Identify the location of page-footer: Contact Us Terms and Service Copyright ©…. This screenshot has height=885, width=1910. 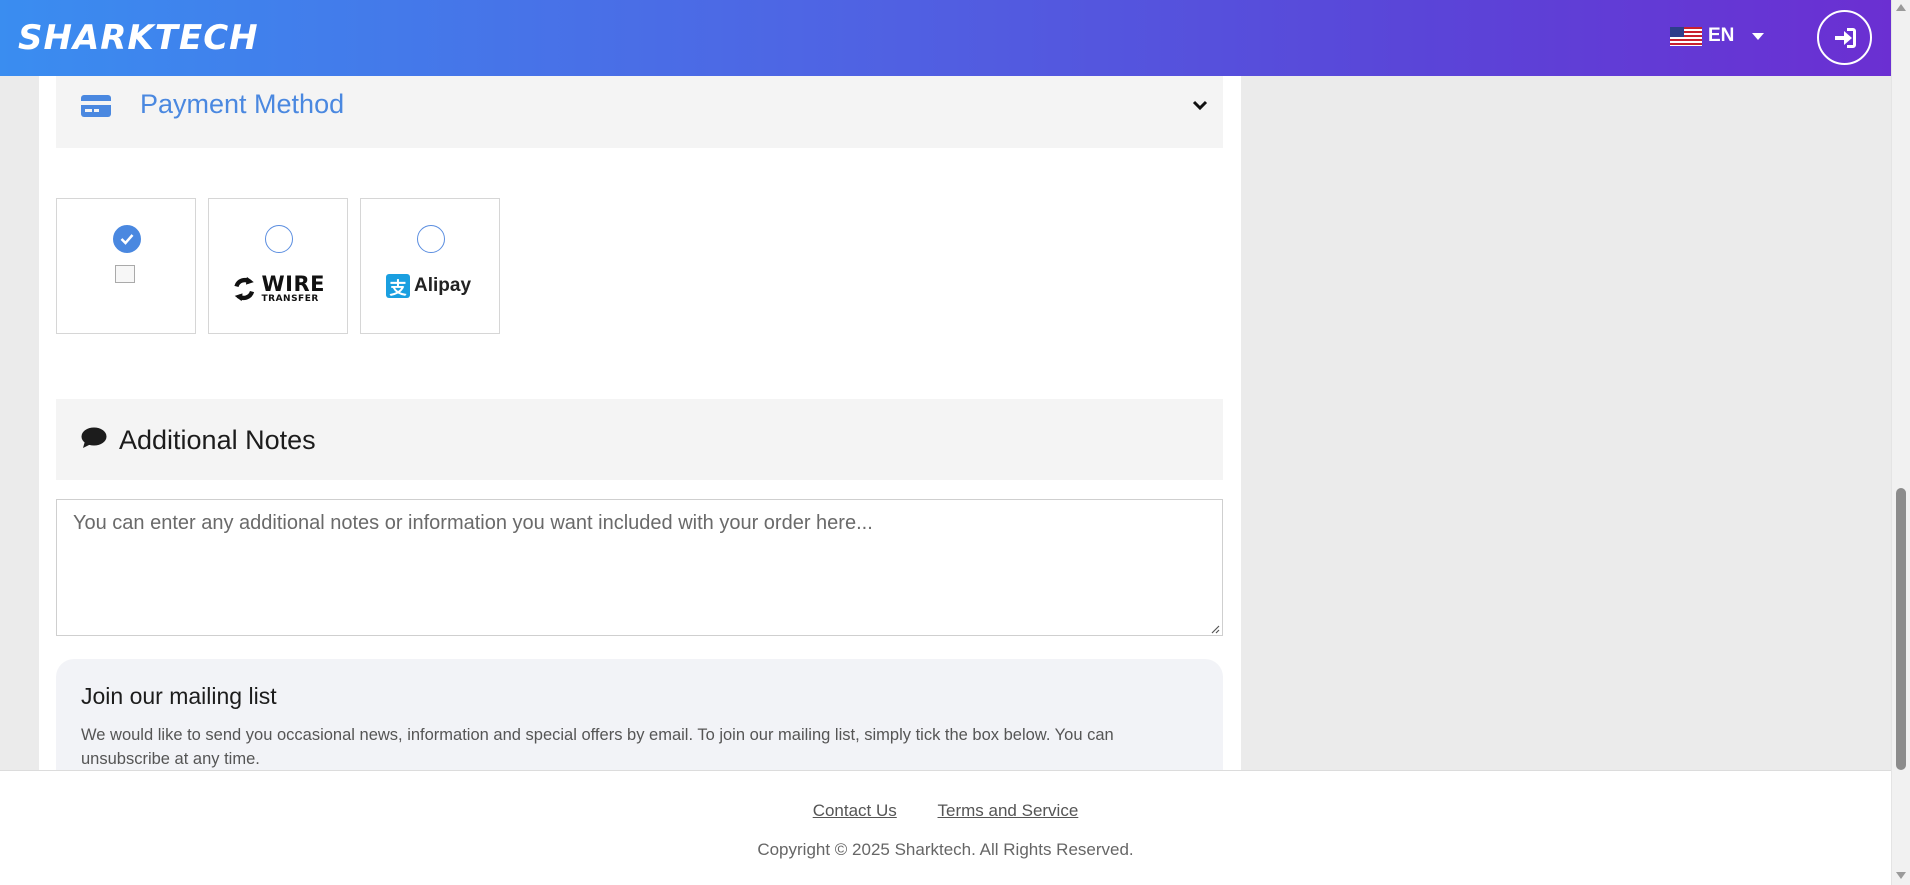
(945, 827).